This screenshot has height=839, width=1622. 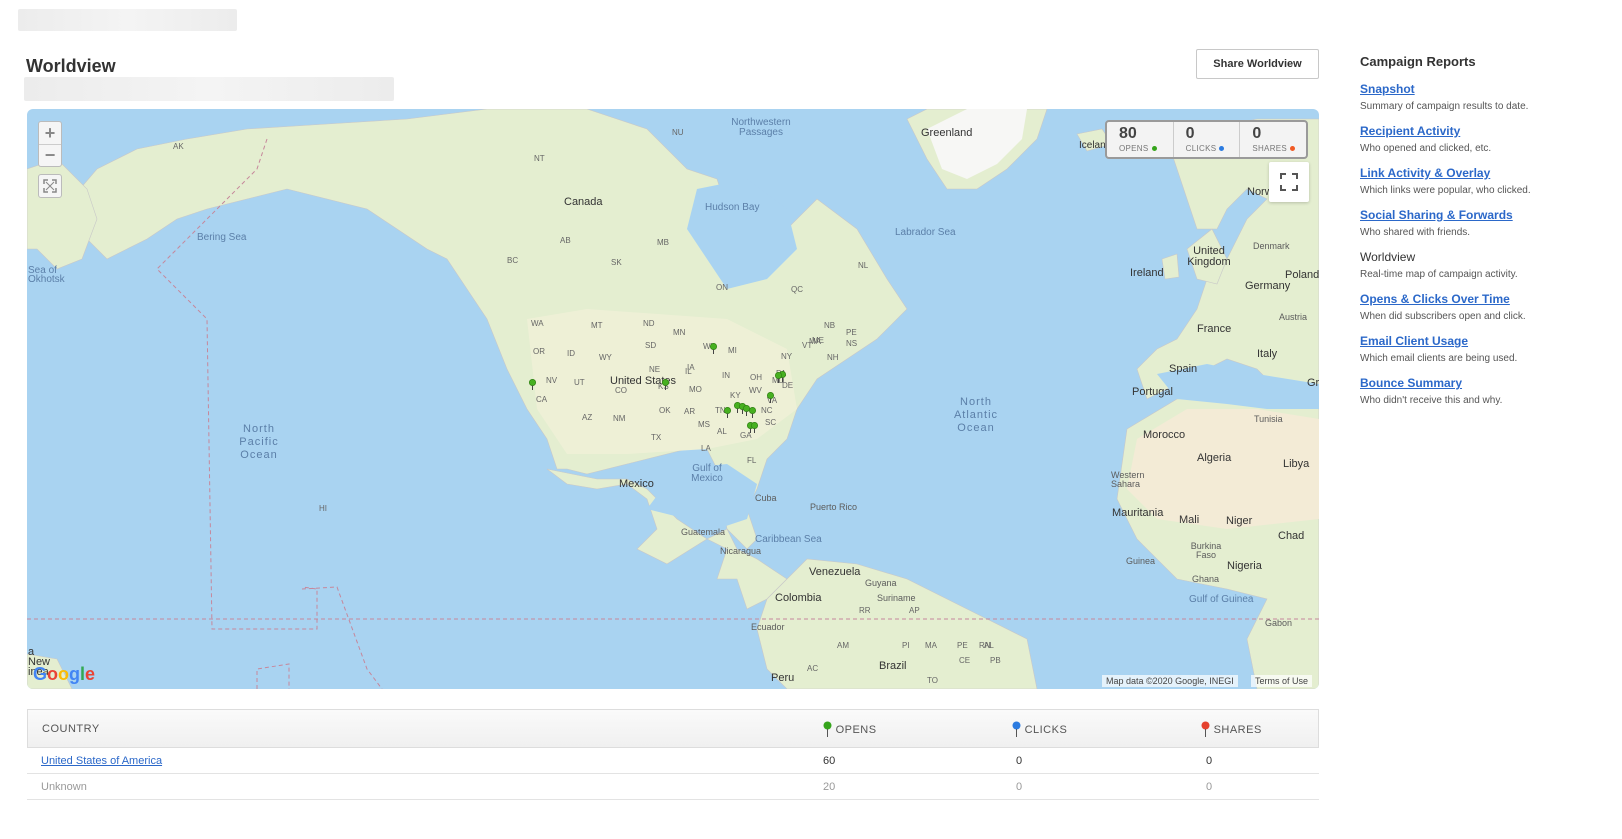 What do you see at coordinates (1485, 131) in the screenshot?
I see `recipient-activity-link: Recipient Activity` at bounding box center [1485, 131].